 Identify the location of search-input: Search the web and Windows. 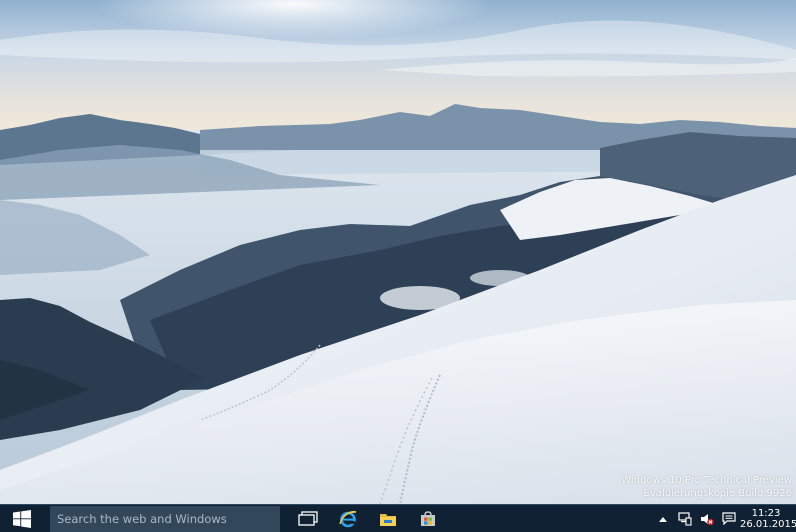
(165, 518).